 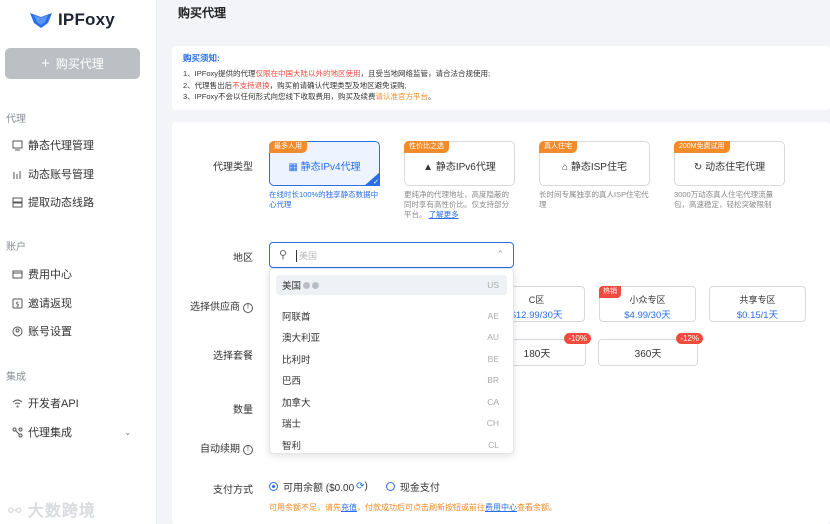 I want to click on search-icon: ⚲, so click(x=283, y=255).